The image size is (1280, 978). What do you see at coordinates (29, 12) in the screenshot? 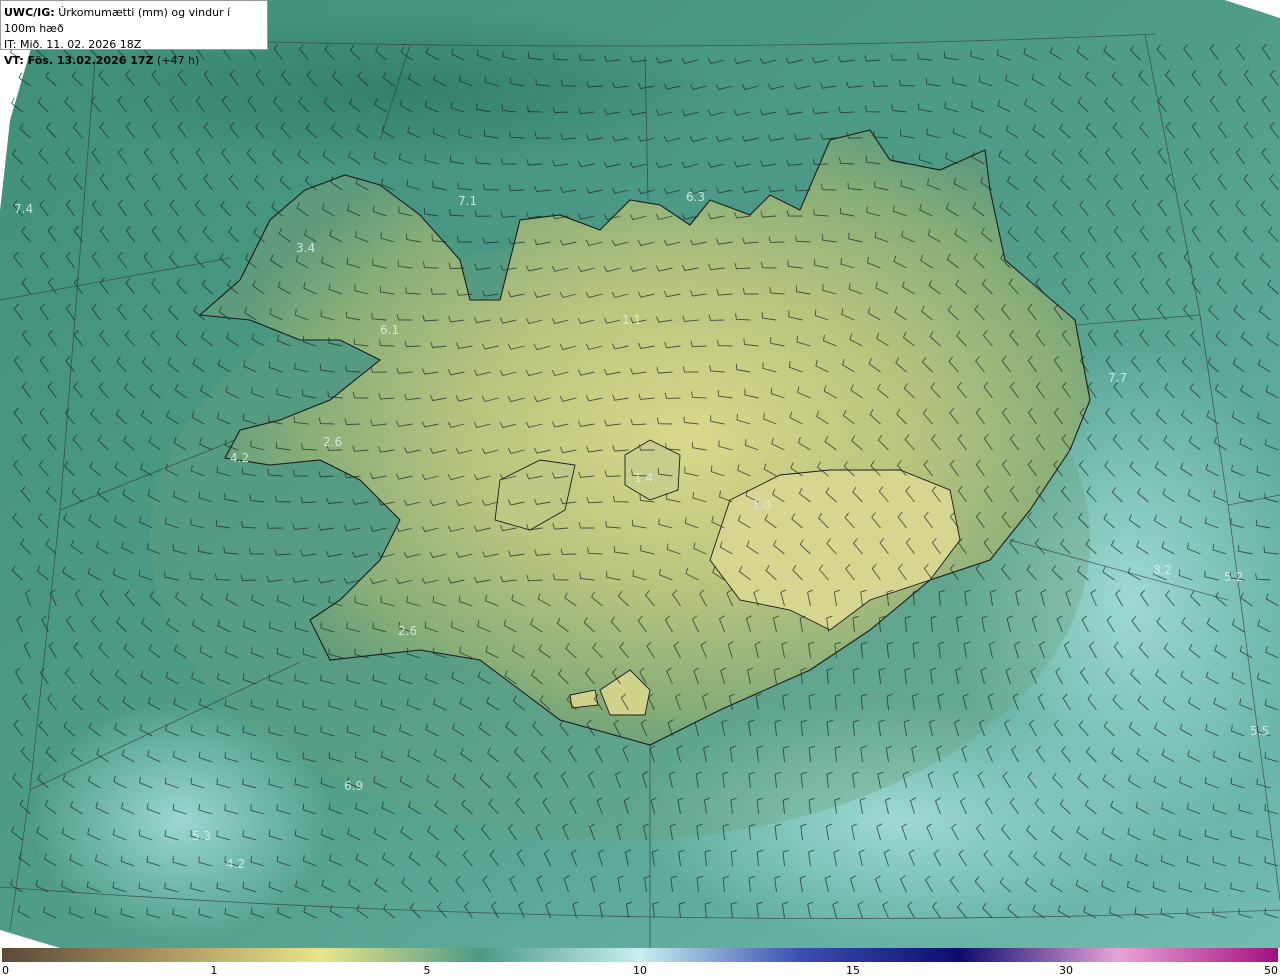
I see `model-name: UWC/IG:` at bounding box center [29, 12].